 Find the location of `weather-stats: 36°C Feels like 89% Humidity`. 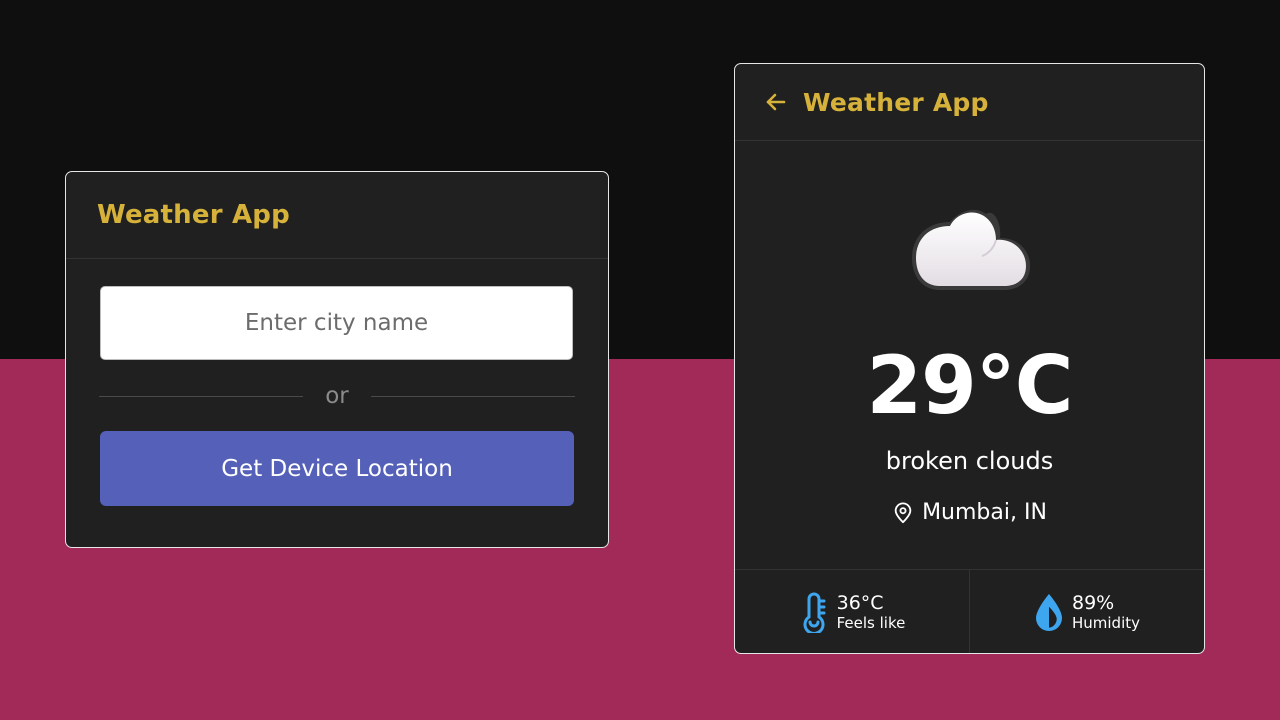

weather-stats: 36°C Feels like 89% Humidity is located at coordinates (969, 611).